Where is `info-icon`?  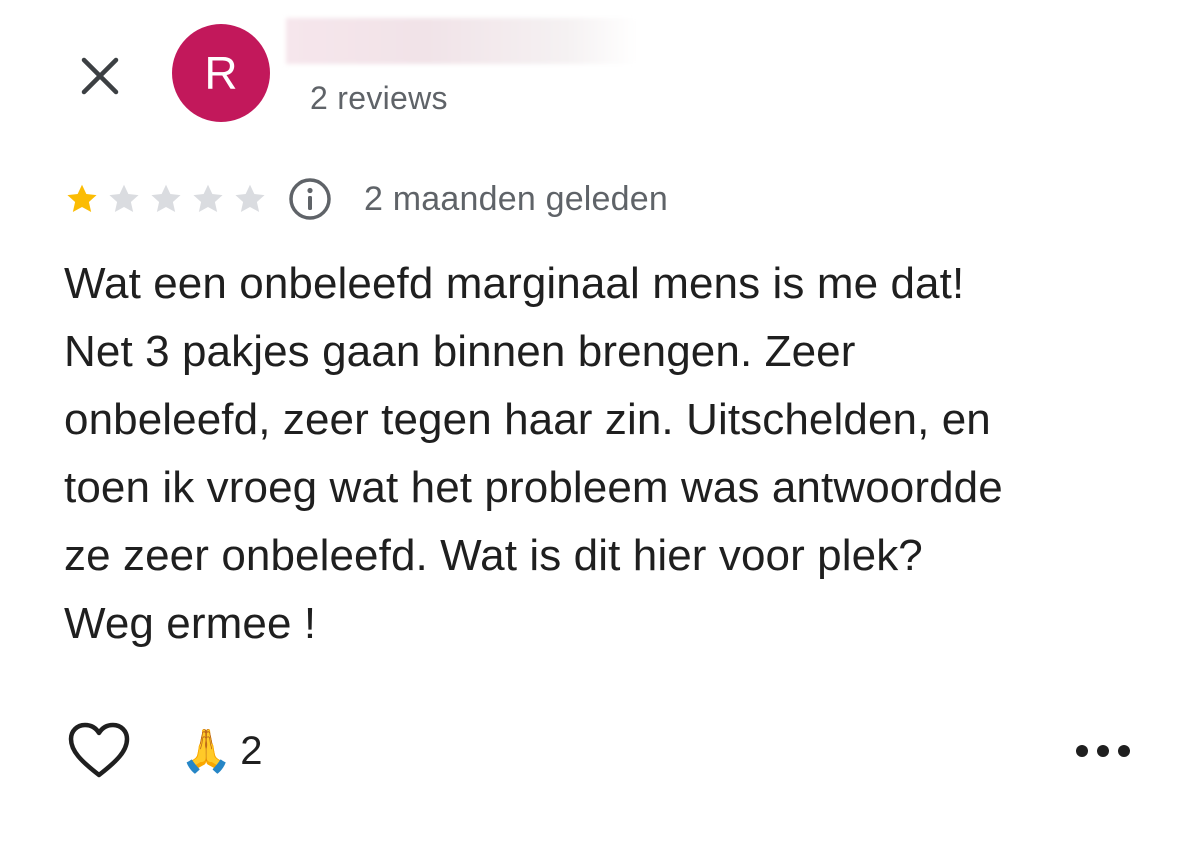
info-icon is located at coordinates (310, 199).